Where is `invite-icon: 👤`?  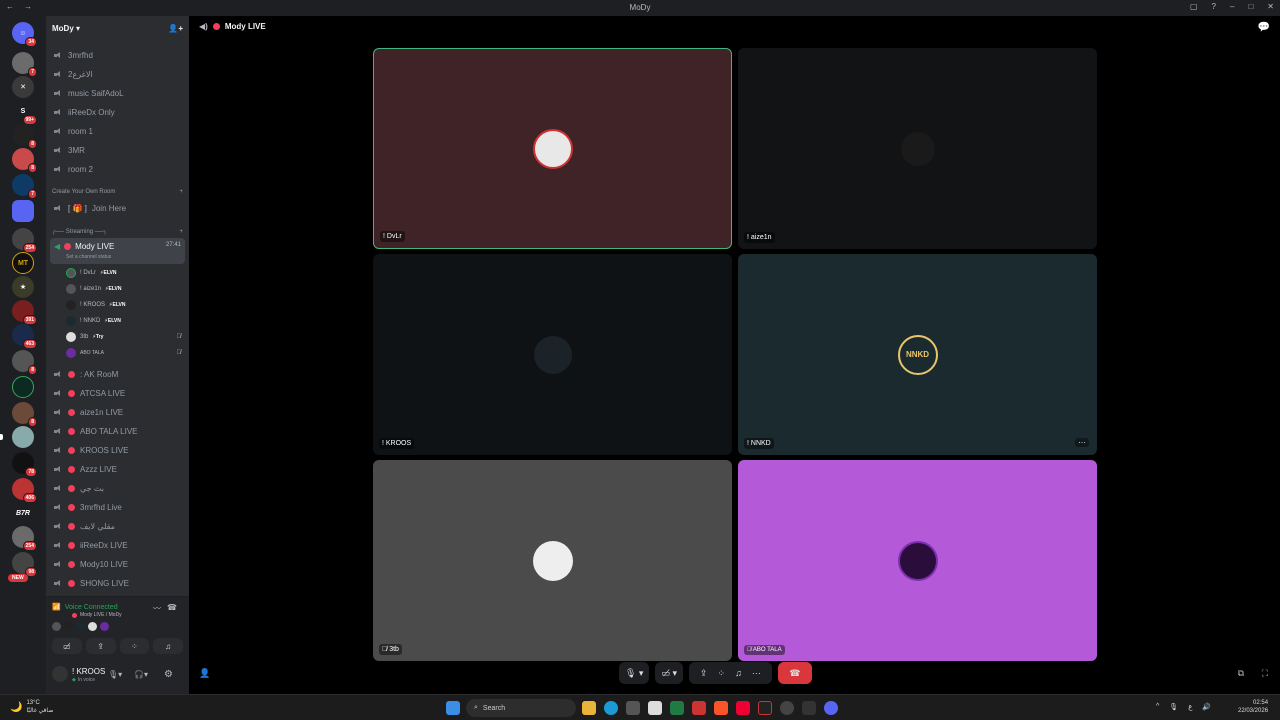
invite-icon: 👤 is located at coordinates (204, 673).